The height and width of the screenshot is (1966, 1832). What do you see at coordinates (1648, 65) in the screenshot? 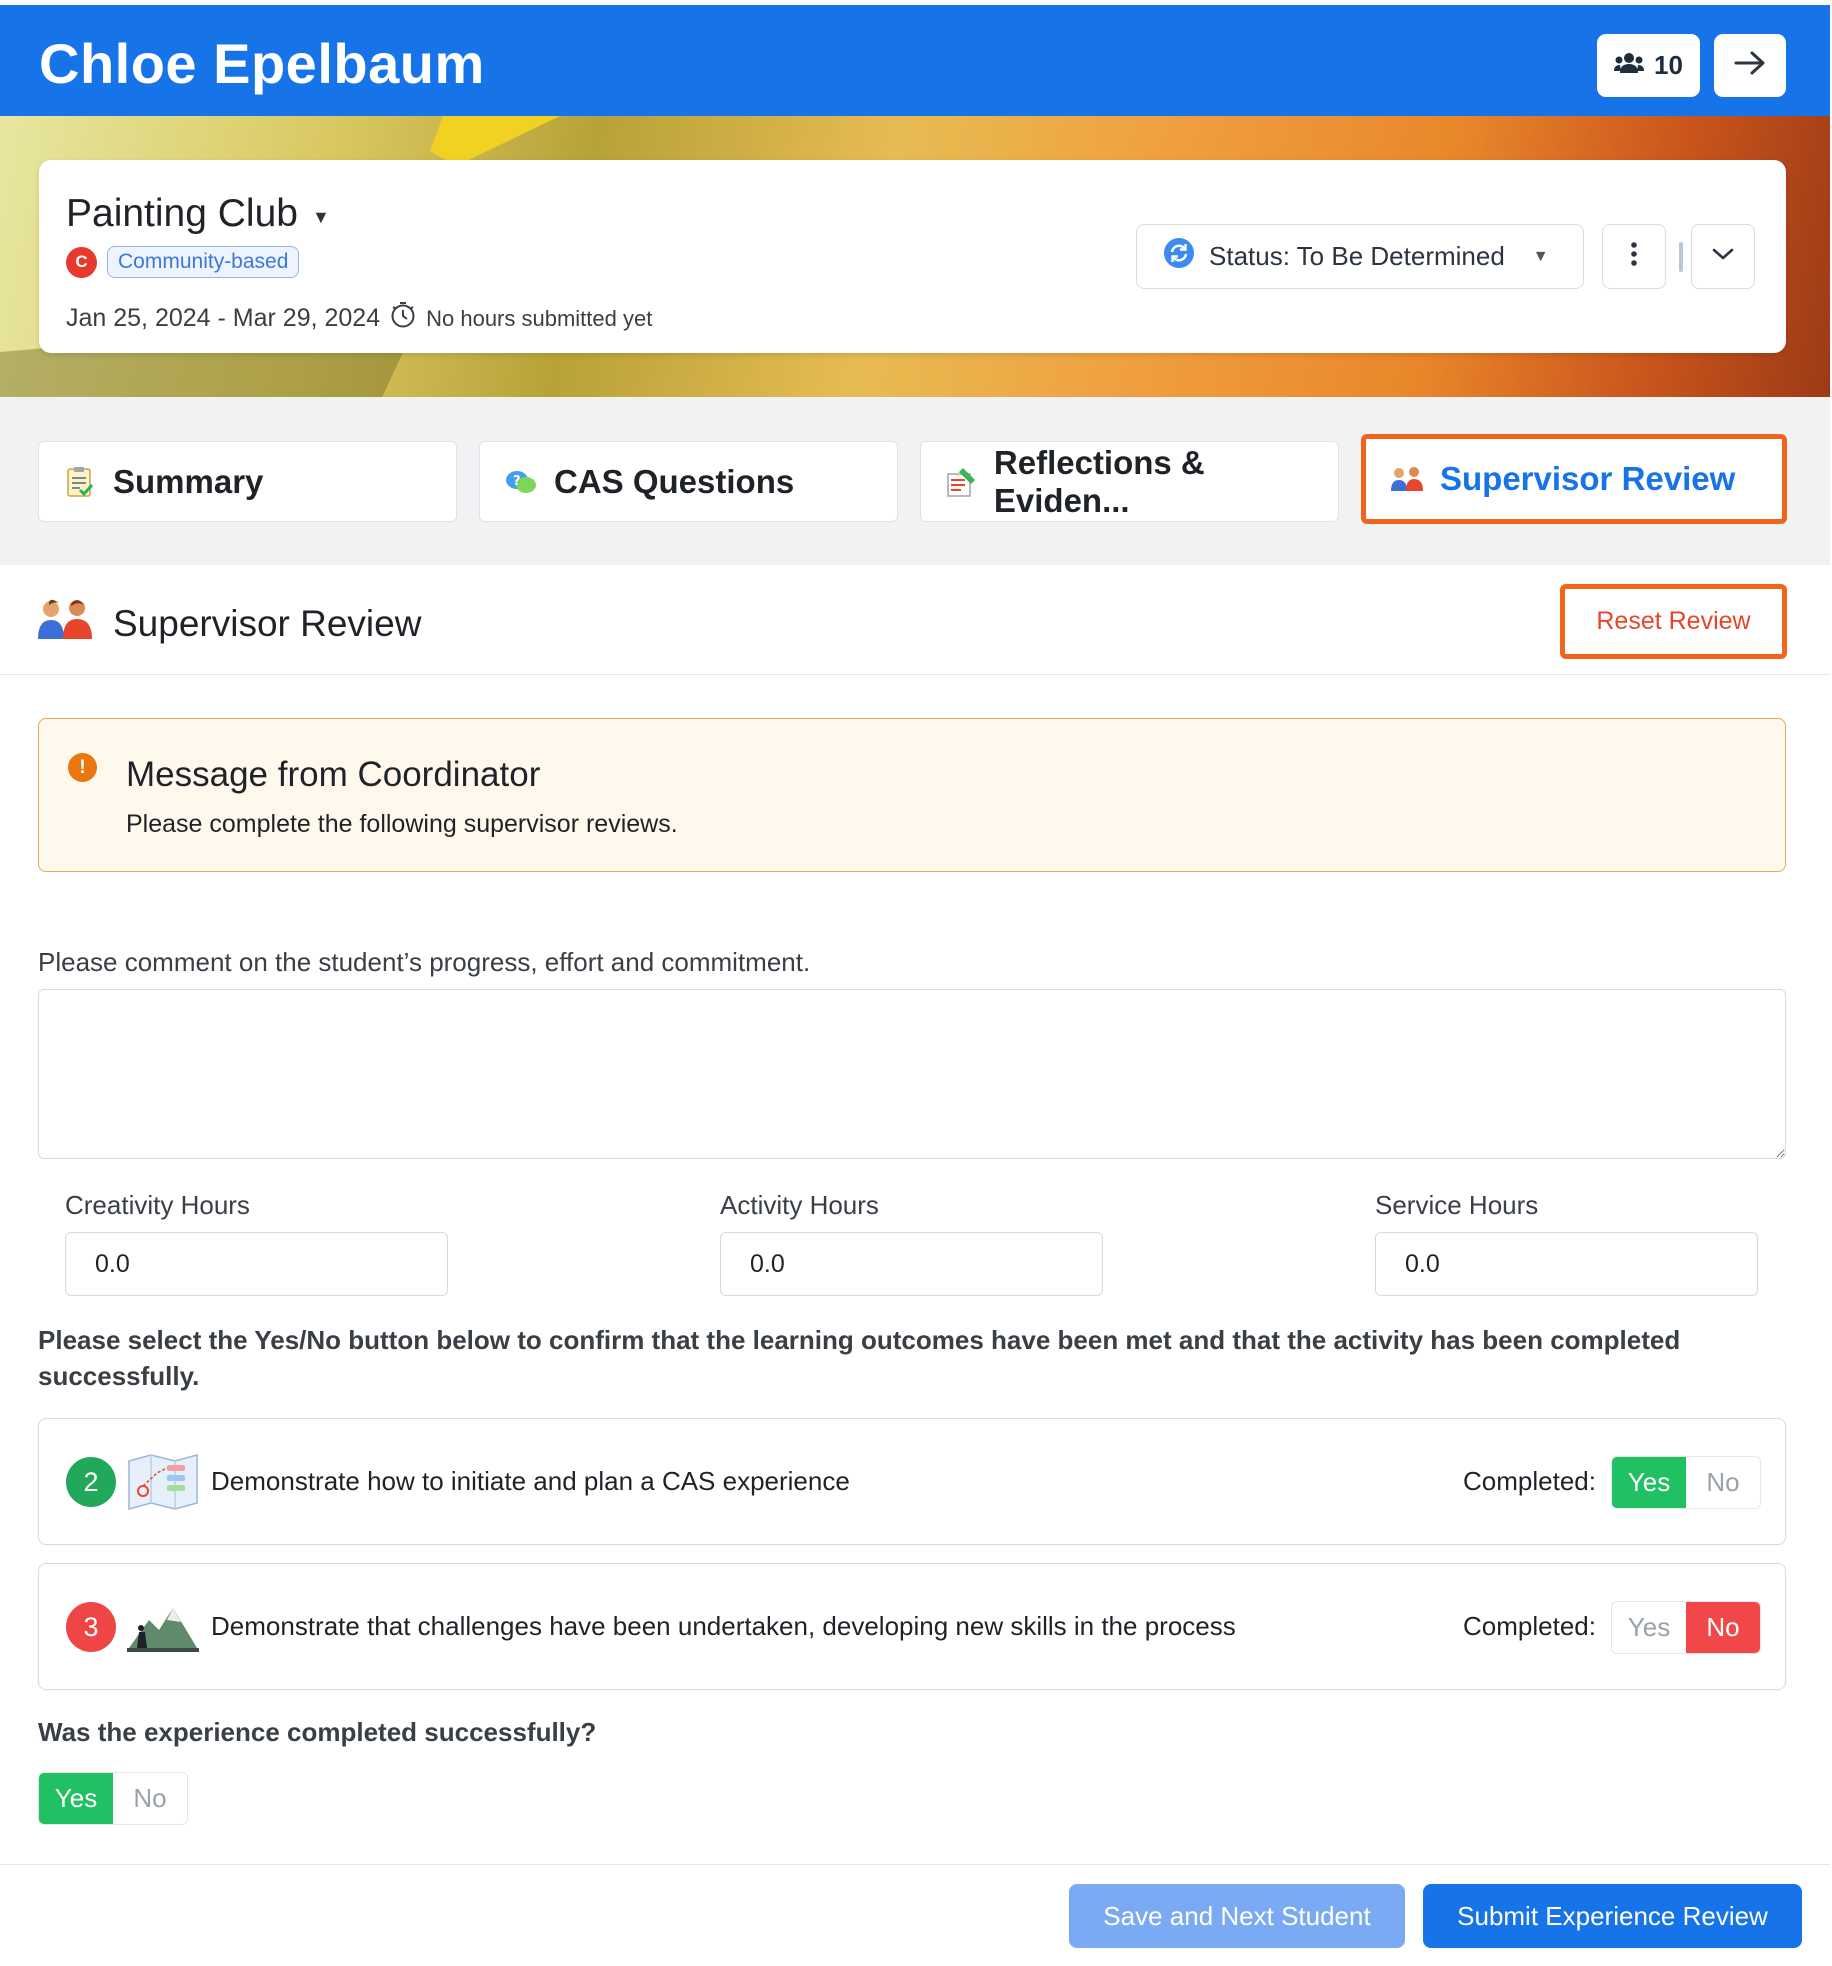
I see `group-count-button: 10` at bounding box center [1648, 65].